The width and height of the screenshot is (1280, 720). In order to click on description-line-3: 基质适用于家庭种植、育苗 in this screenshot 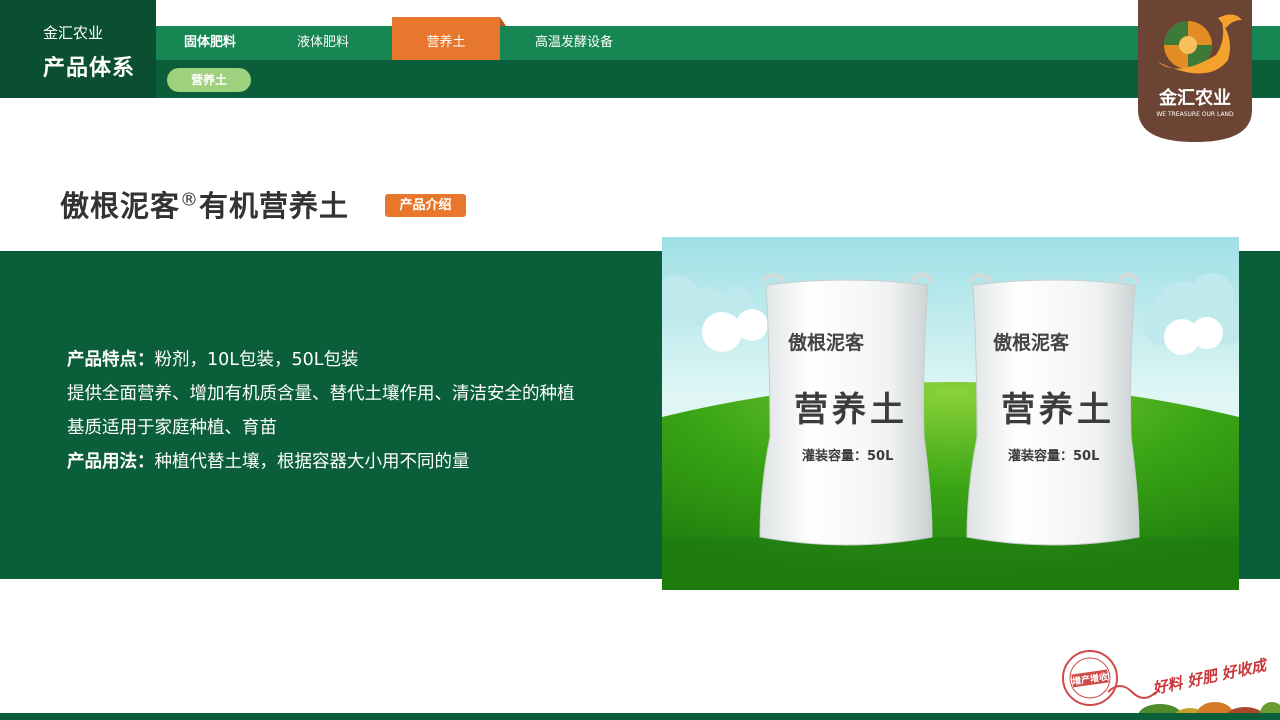, I will do `click(172, 428)`.